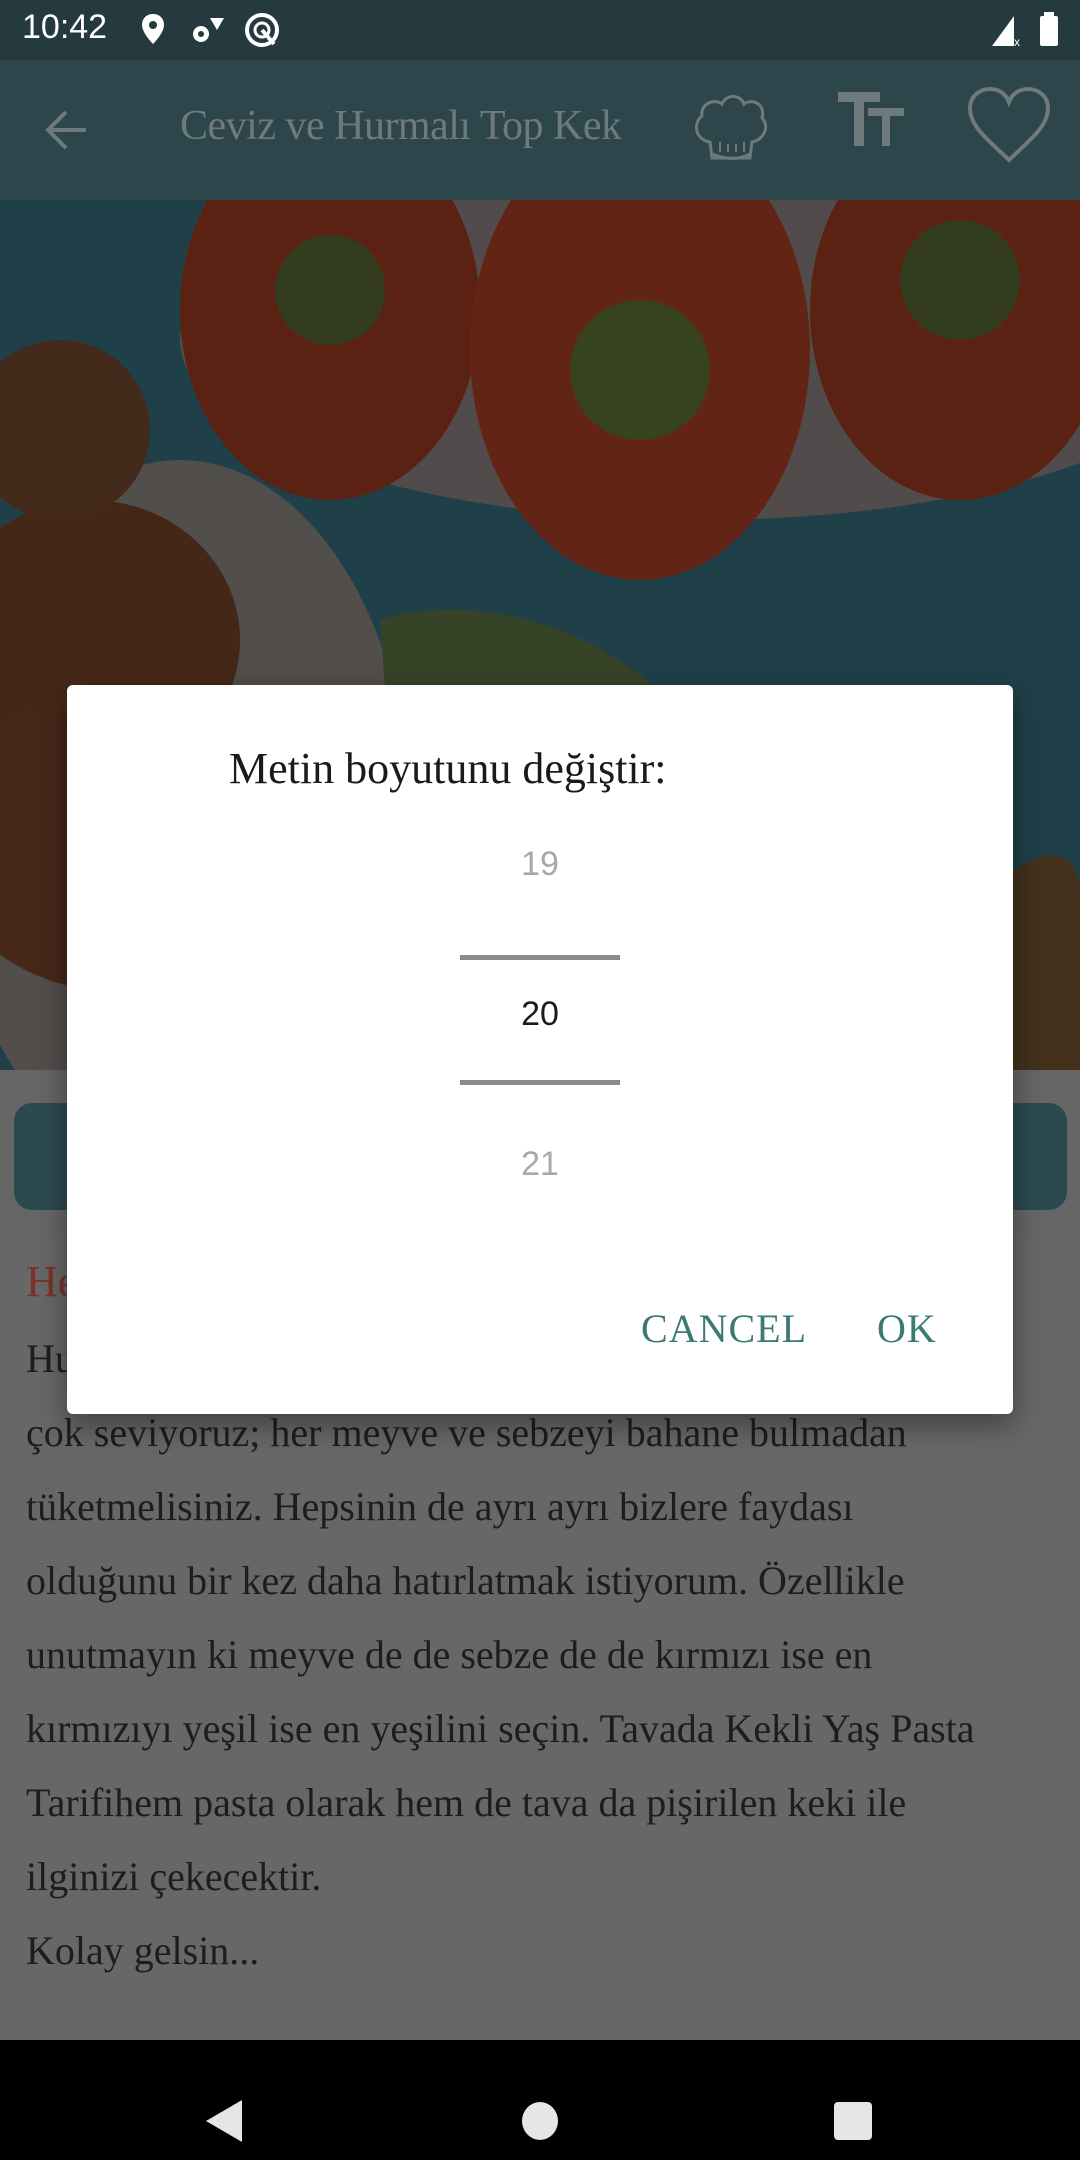  What do you see at coordinates (208, 30) in the screenshot?
I see `settings-sync-icon` at bounding box center [208, 30].